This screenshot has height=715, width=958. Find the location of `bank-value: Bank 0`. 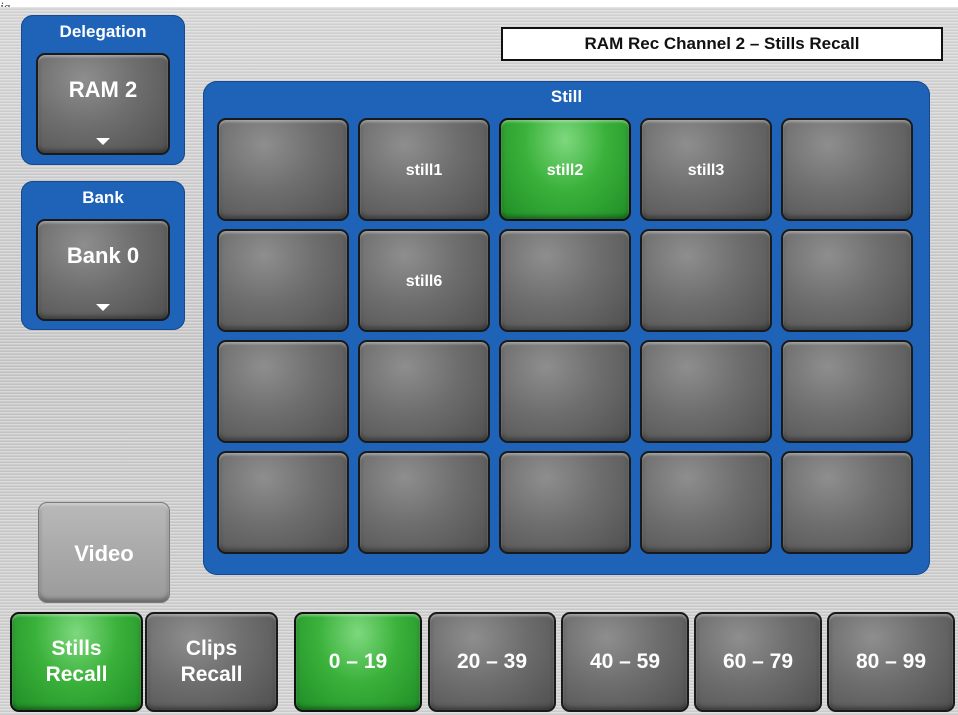

bank-value: Bank 0 is located at coordinates (103, 255).